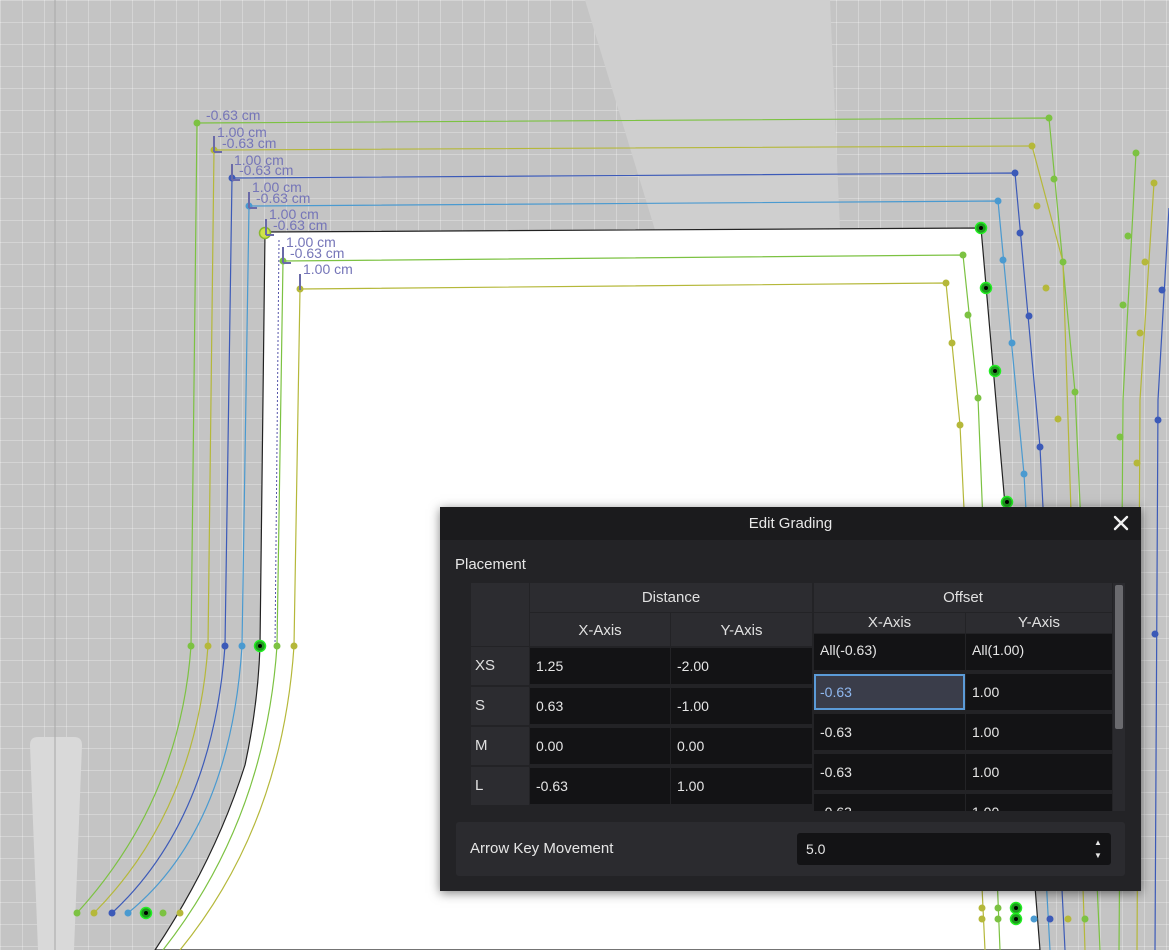 The image size is (1169, 950). I want to click on neighbor-pattern-line, so click(1161, 578).